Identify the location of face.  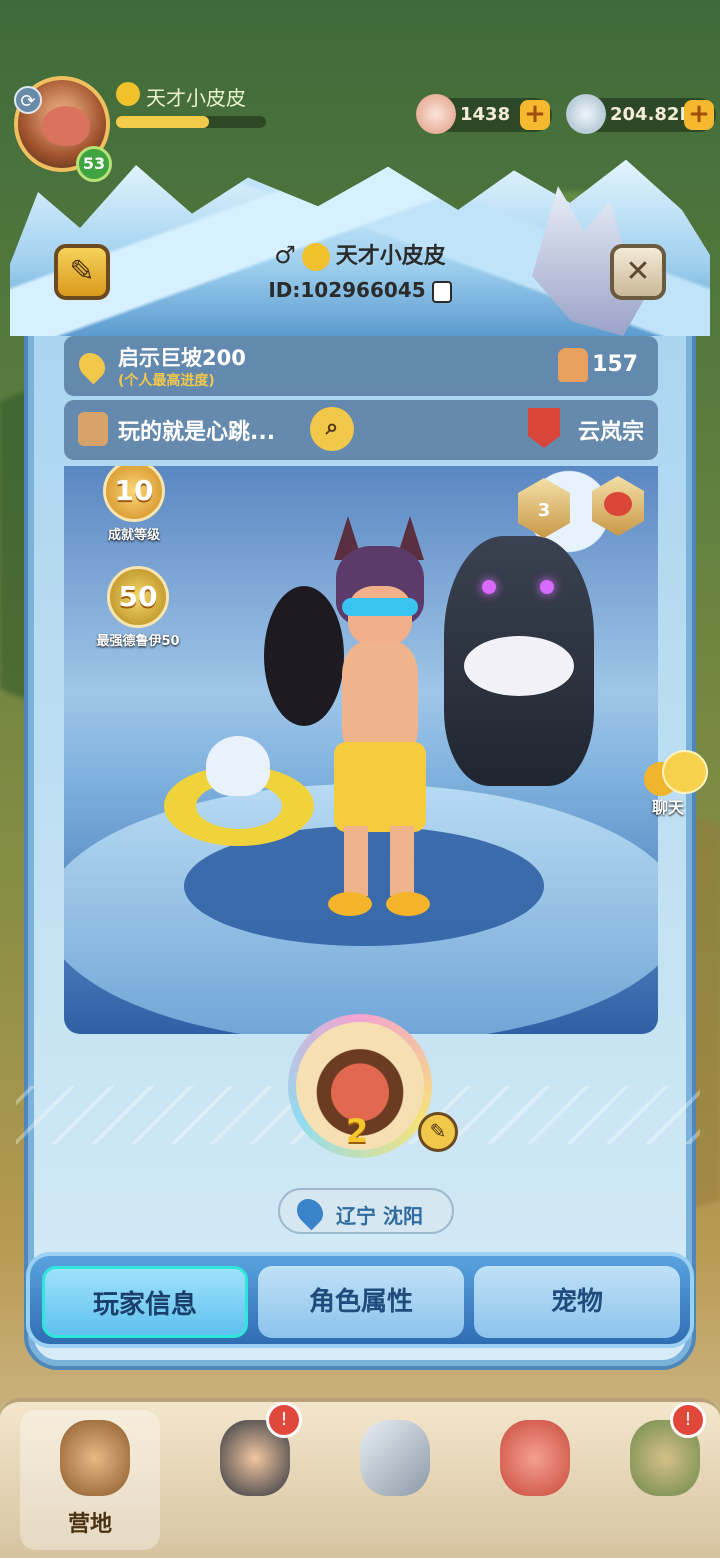
(380, 616).